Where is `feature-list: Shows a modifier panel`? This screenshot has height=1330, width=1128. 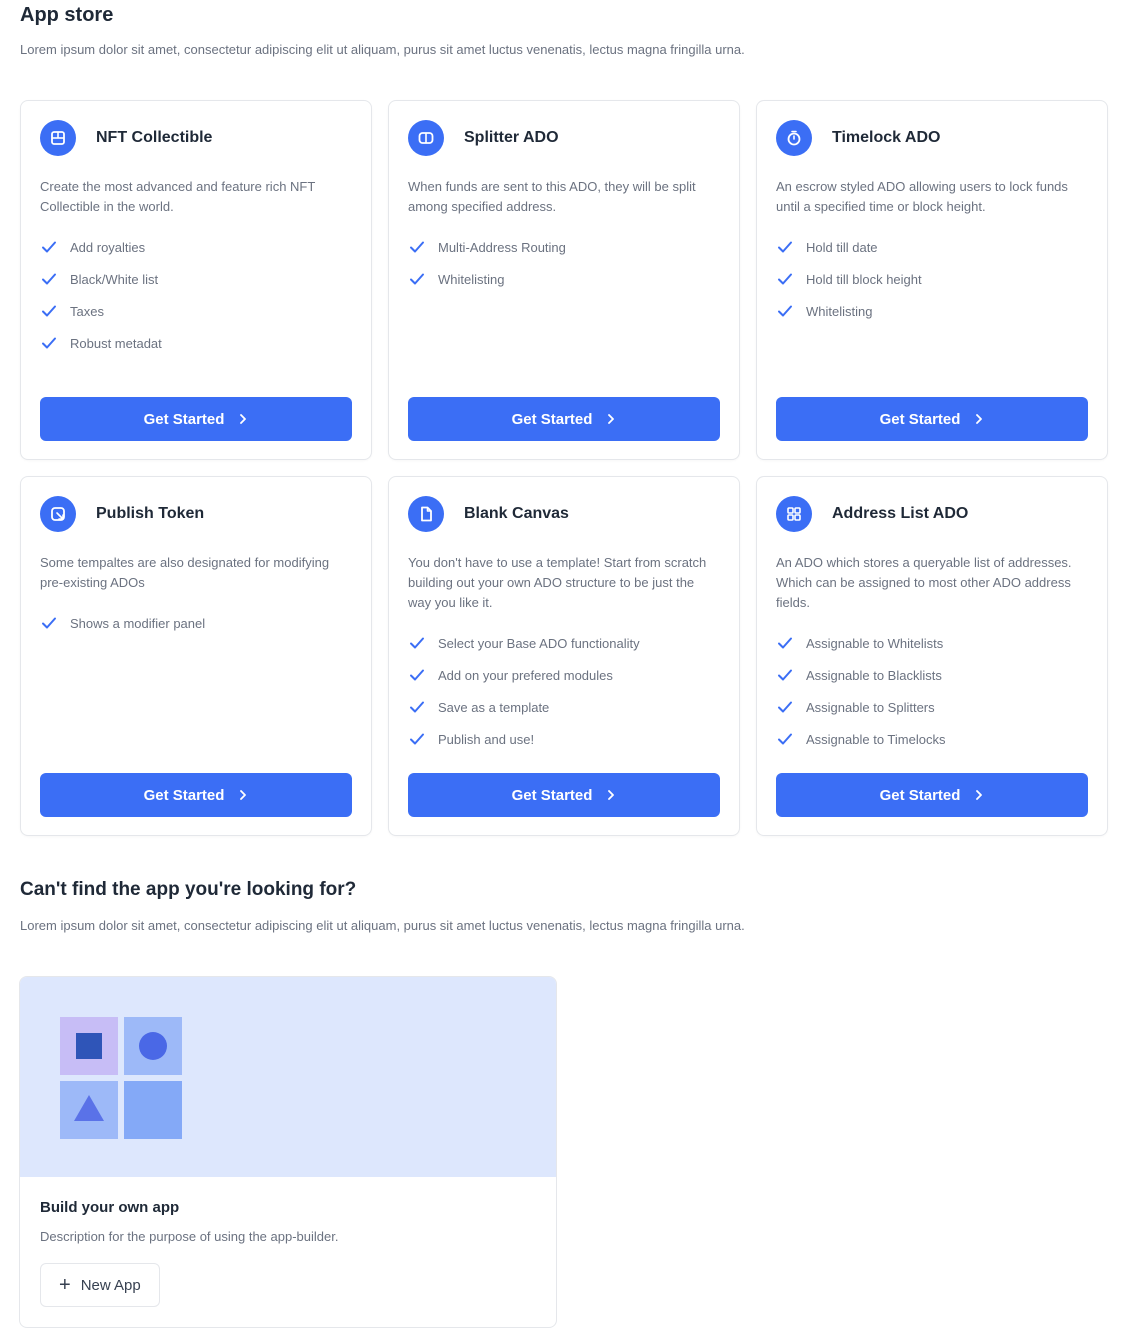 feature-list: Shows a modifier panel is located at coordinates (122, 623).